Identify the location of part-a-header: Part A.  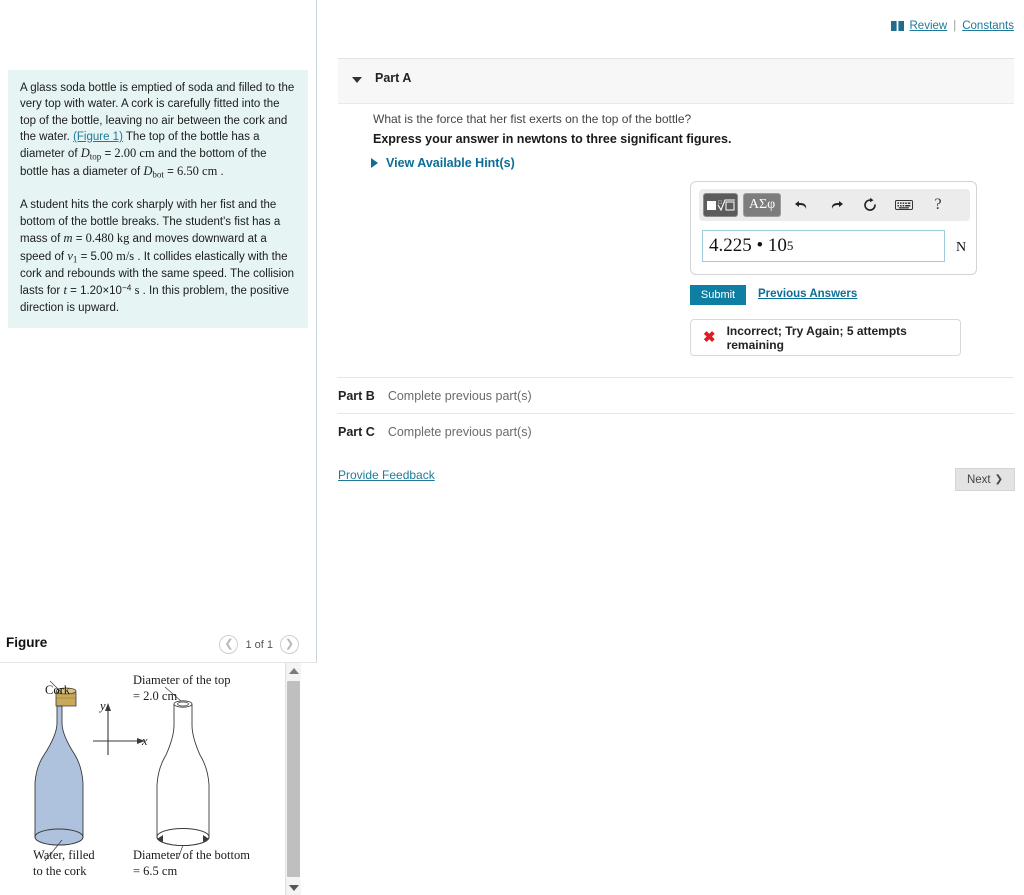
(676, 81).